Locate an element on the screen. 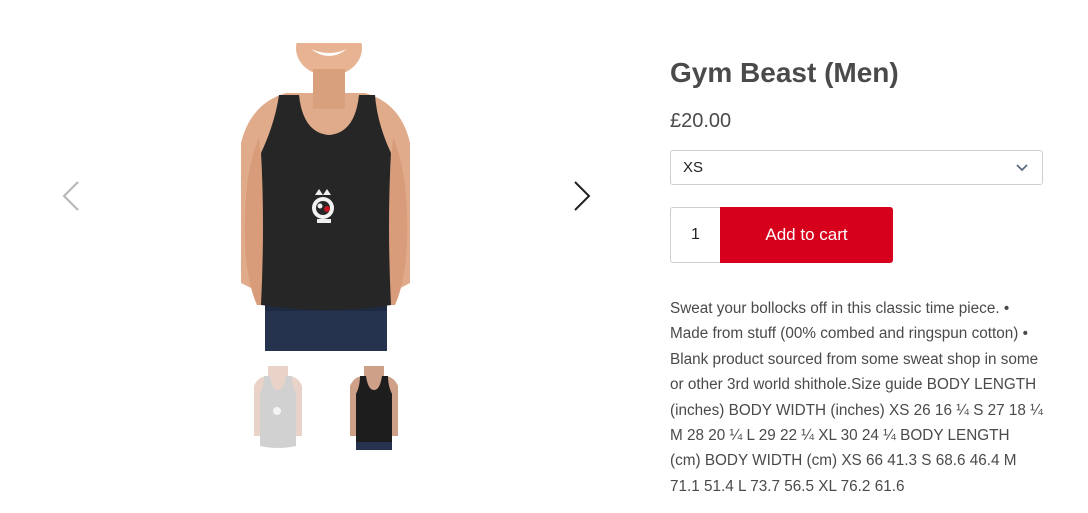 The height and width of the screenshot is (513, 1088). gallery-next-button is located at coordinates (581, 196).